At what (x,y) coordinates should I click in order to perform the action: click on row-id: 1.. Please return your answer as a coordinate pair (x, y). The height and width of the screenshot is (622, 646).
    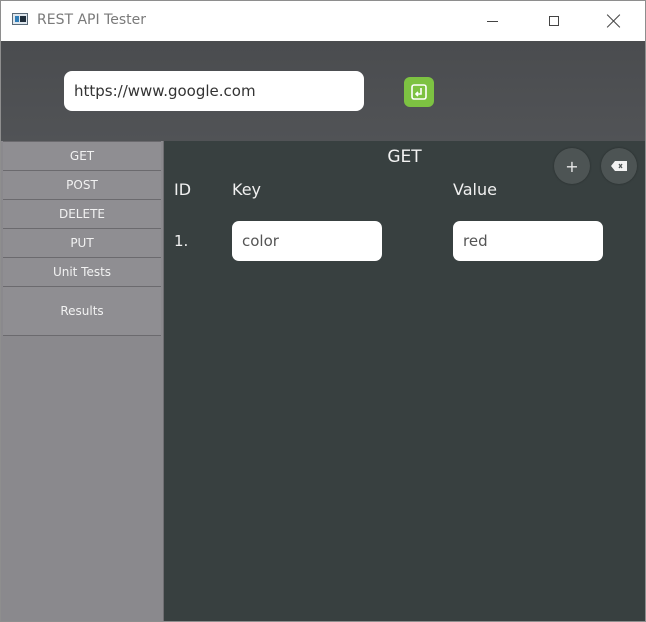
    Looking at the image, I should click on (181, 241).